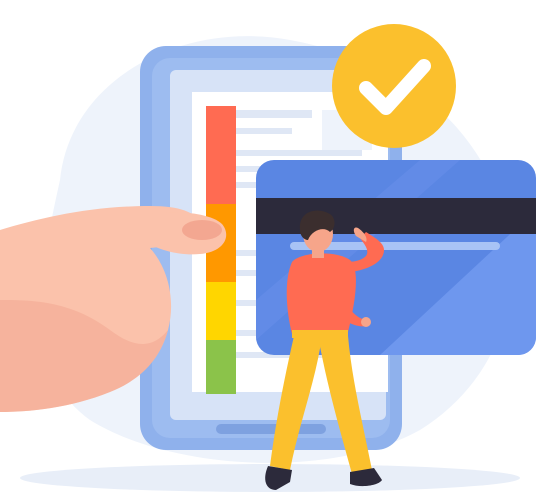  Describe the element at coordinates (396, 216) in the screenshot. I see `card-magnetic-stripe` at that location.